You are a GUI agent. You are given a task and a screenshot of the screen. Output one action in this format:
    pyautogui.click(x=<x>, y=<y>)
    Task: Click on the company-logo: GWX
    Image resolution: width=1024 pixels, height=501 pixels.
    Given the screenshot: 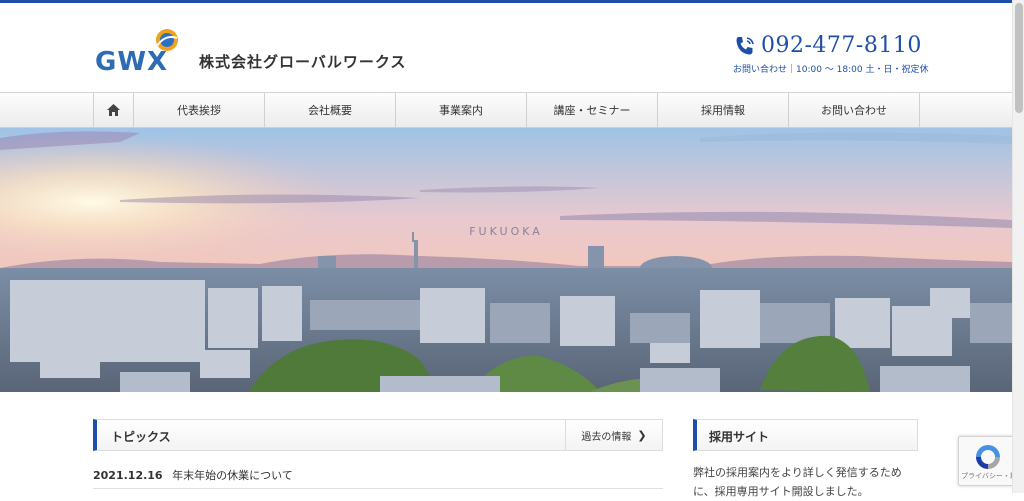 What is the action you would take?
    pyautogui.click(x=141, y=51)
    